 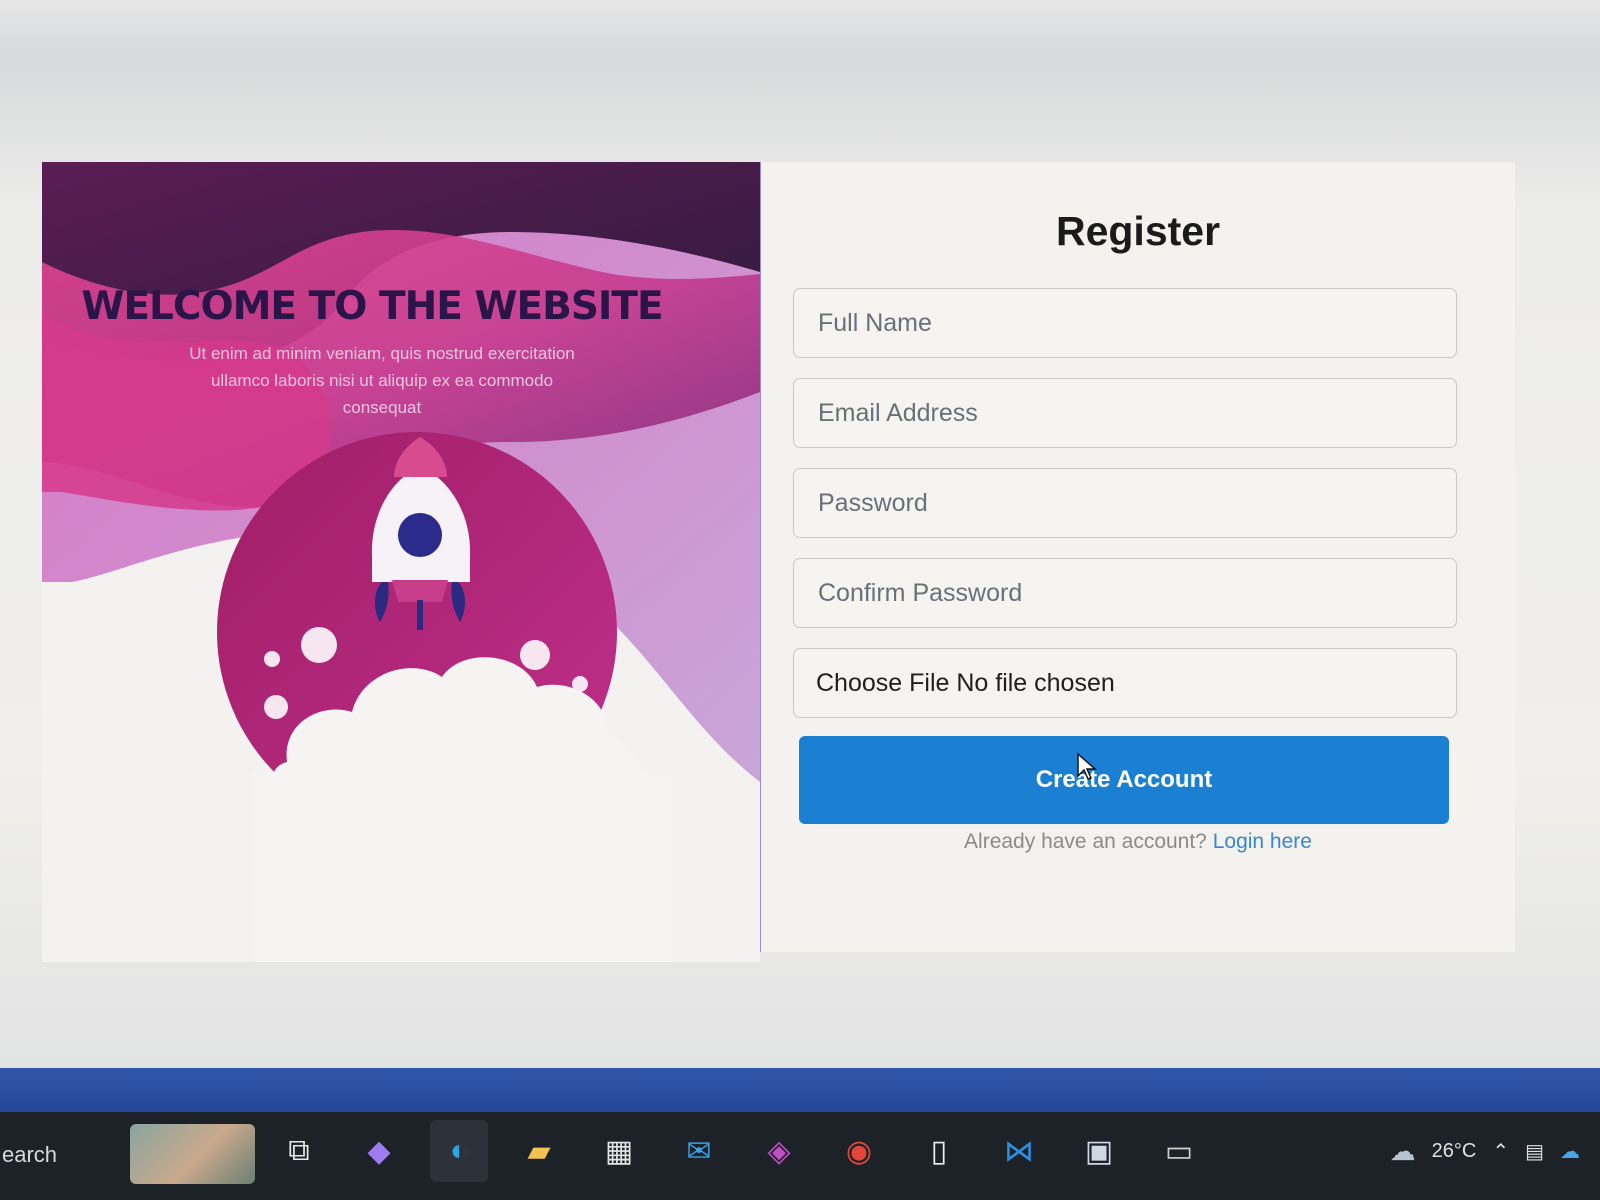 What do you see at coordinates (800, 1090) in the screenshot?
I see `window-bottom-edge` at bounding box center [800, 1090].